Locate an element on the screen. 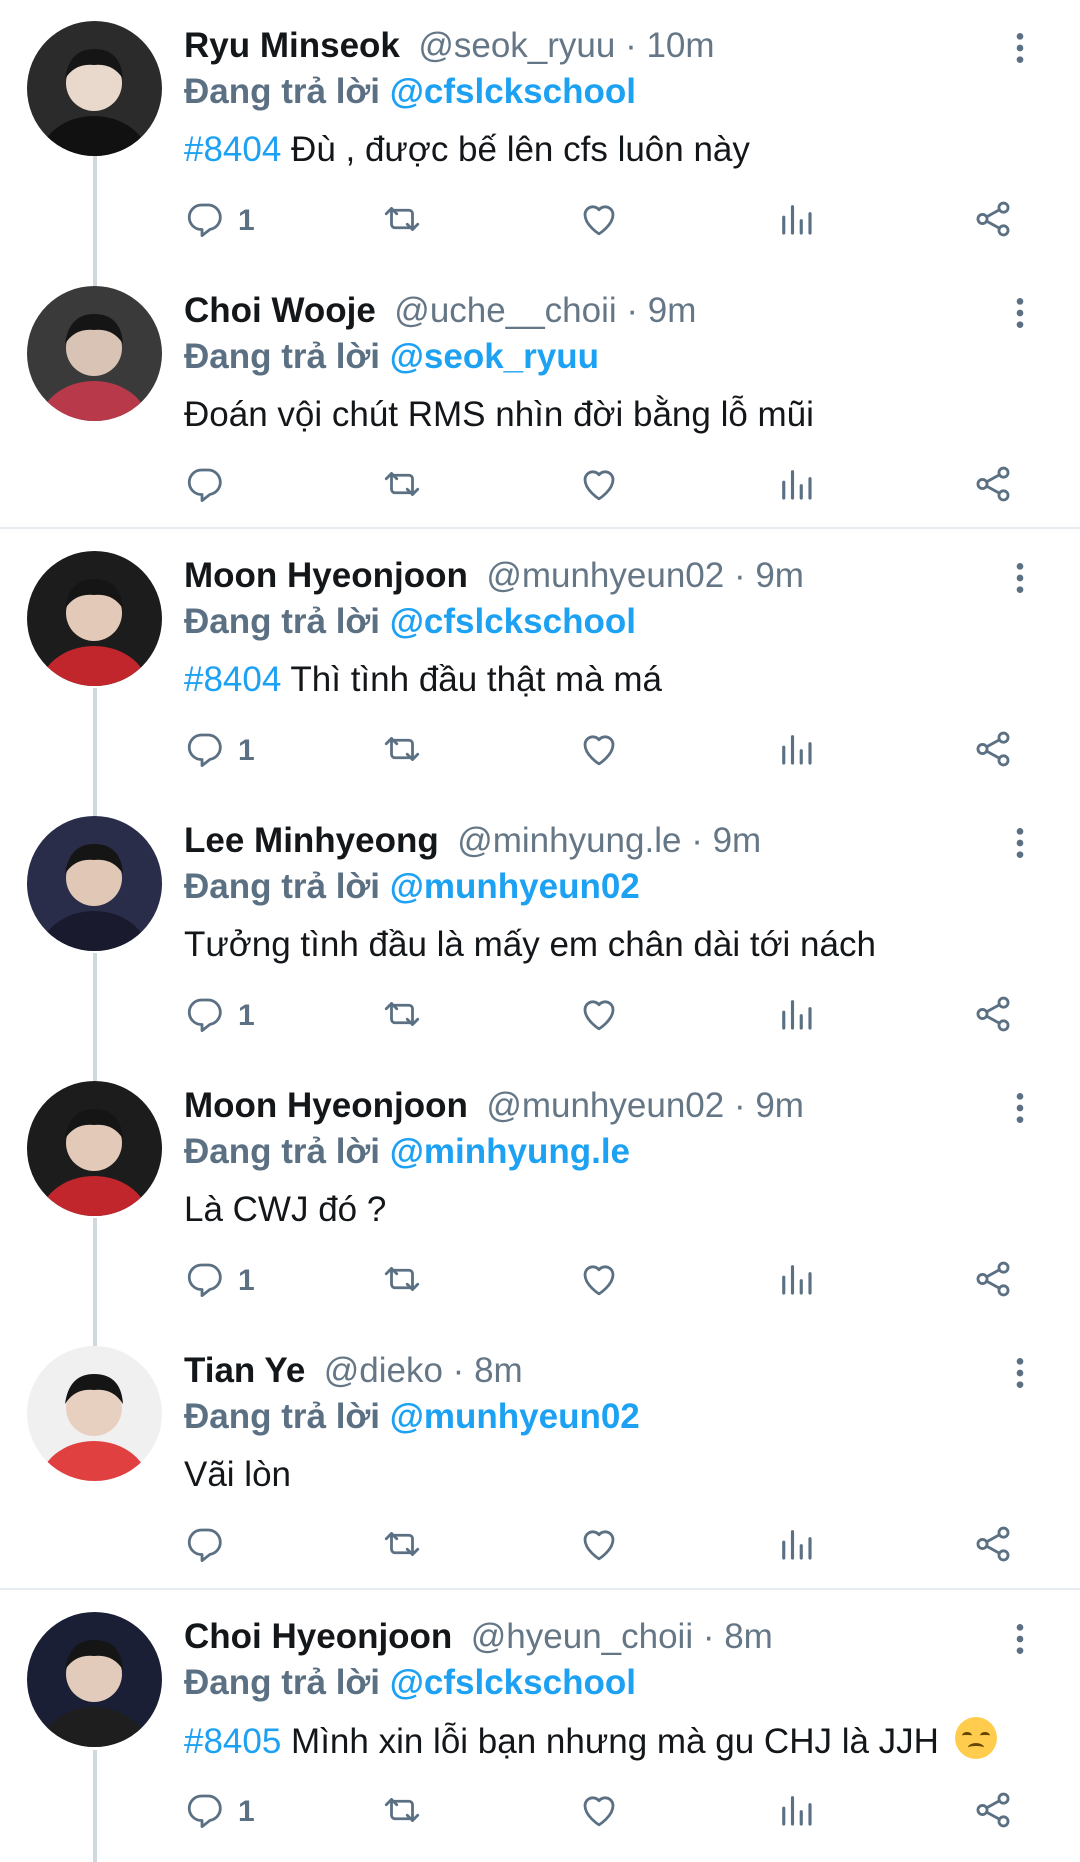 The width and height of the screenshot is (1080, 1862). display-name: Choi Wooje is located at coordinates (280, 310).